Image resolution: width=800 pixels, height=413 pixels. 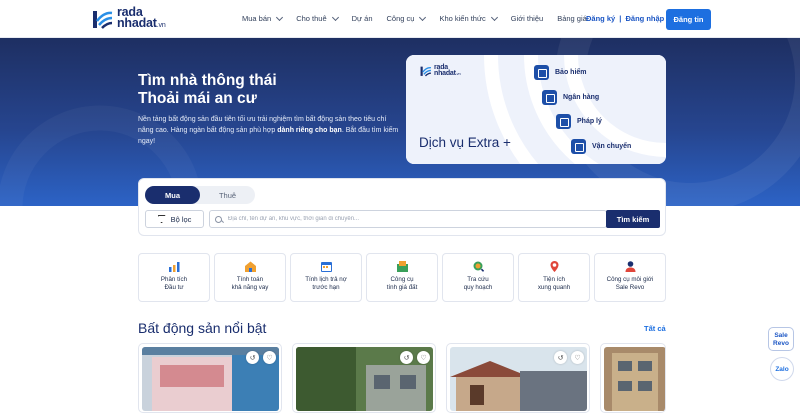 I want to click on sale-revo-float-button: Sale Revo, so click(x=781, y=339).